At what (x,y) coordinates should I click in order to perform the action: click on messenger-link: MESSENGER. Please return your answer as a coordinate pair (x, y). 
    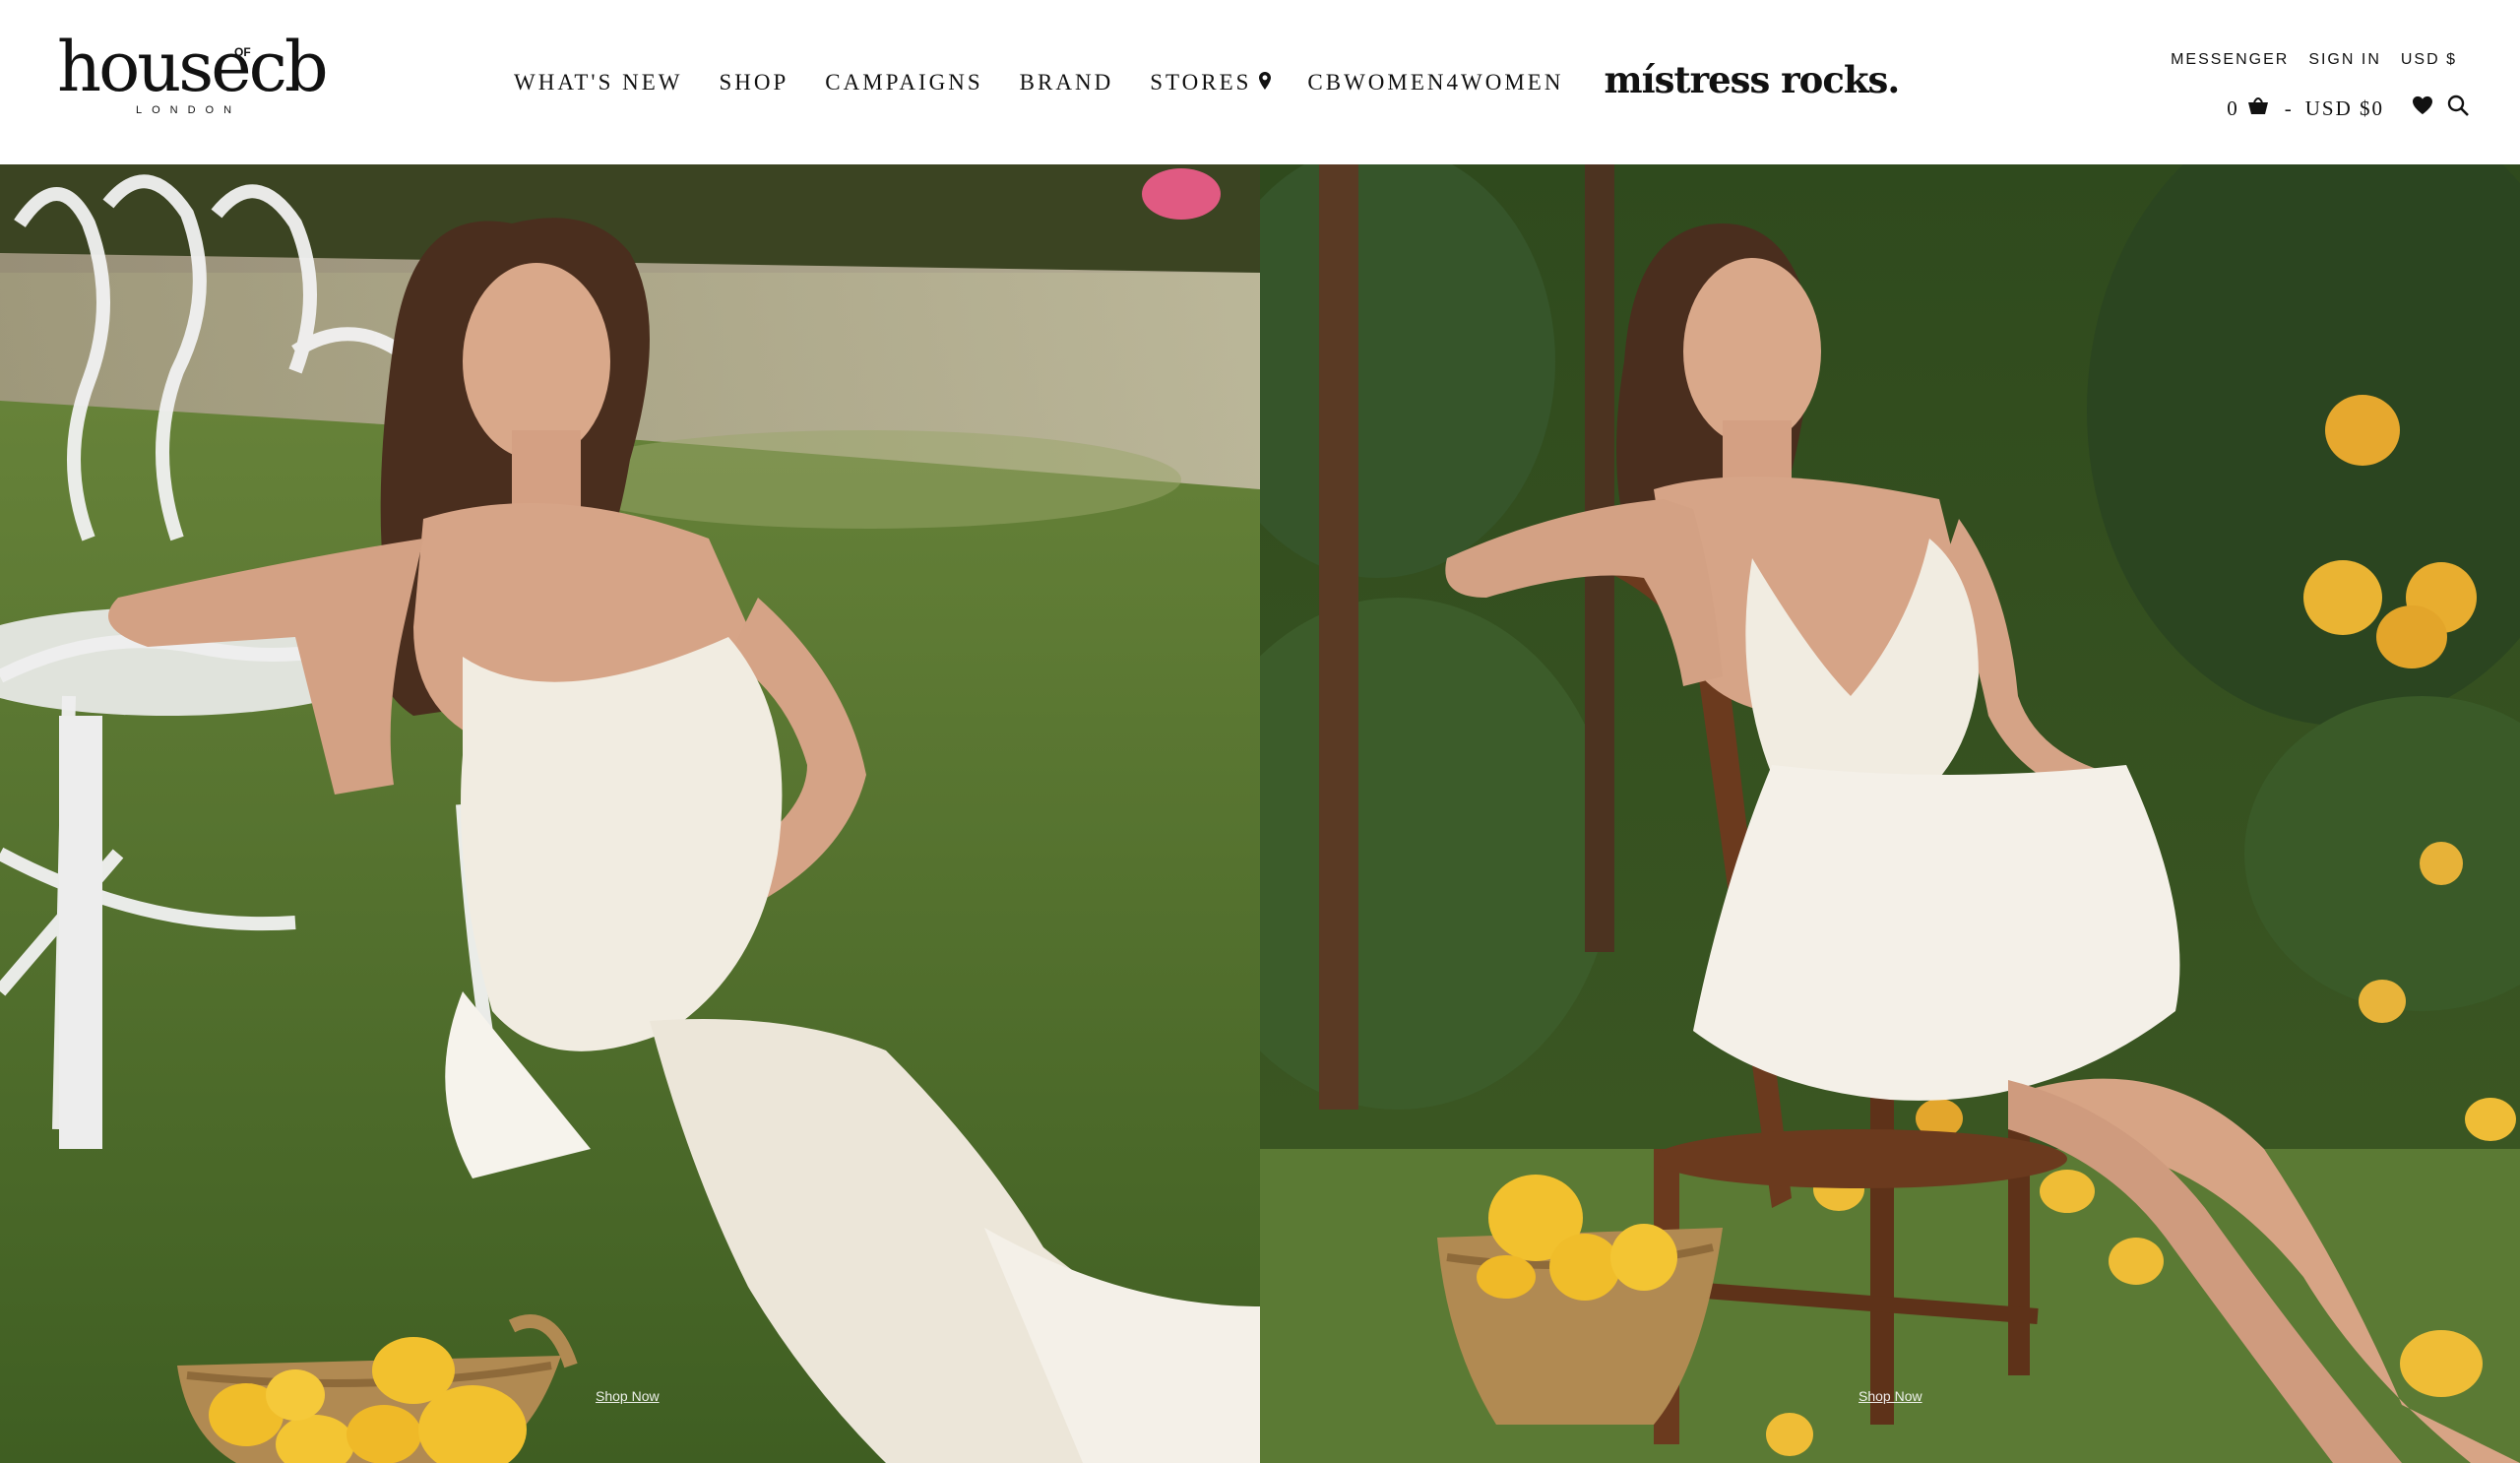
    Looking at the image, I should click on (2230, 60).